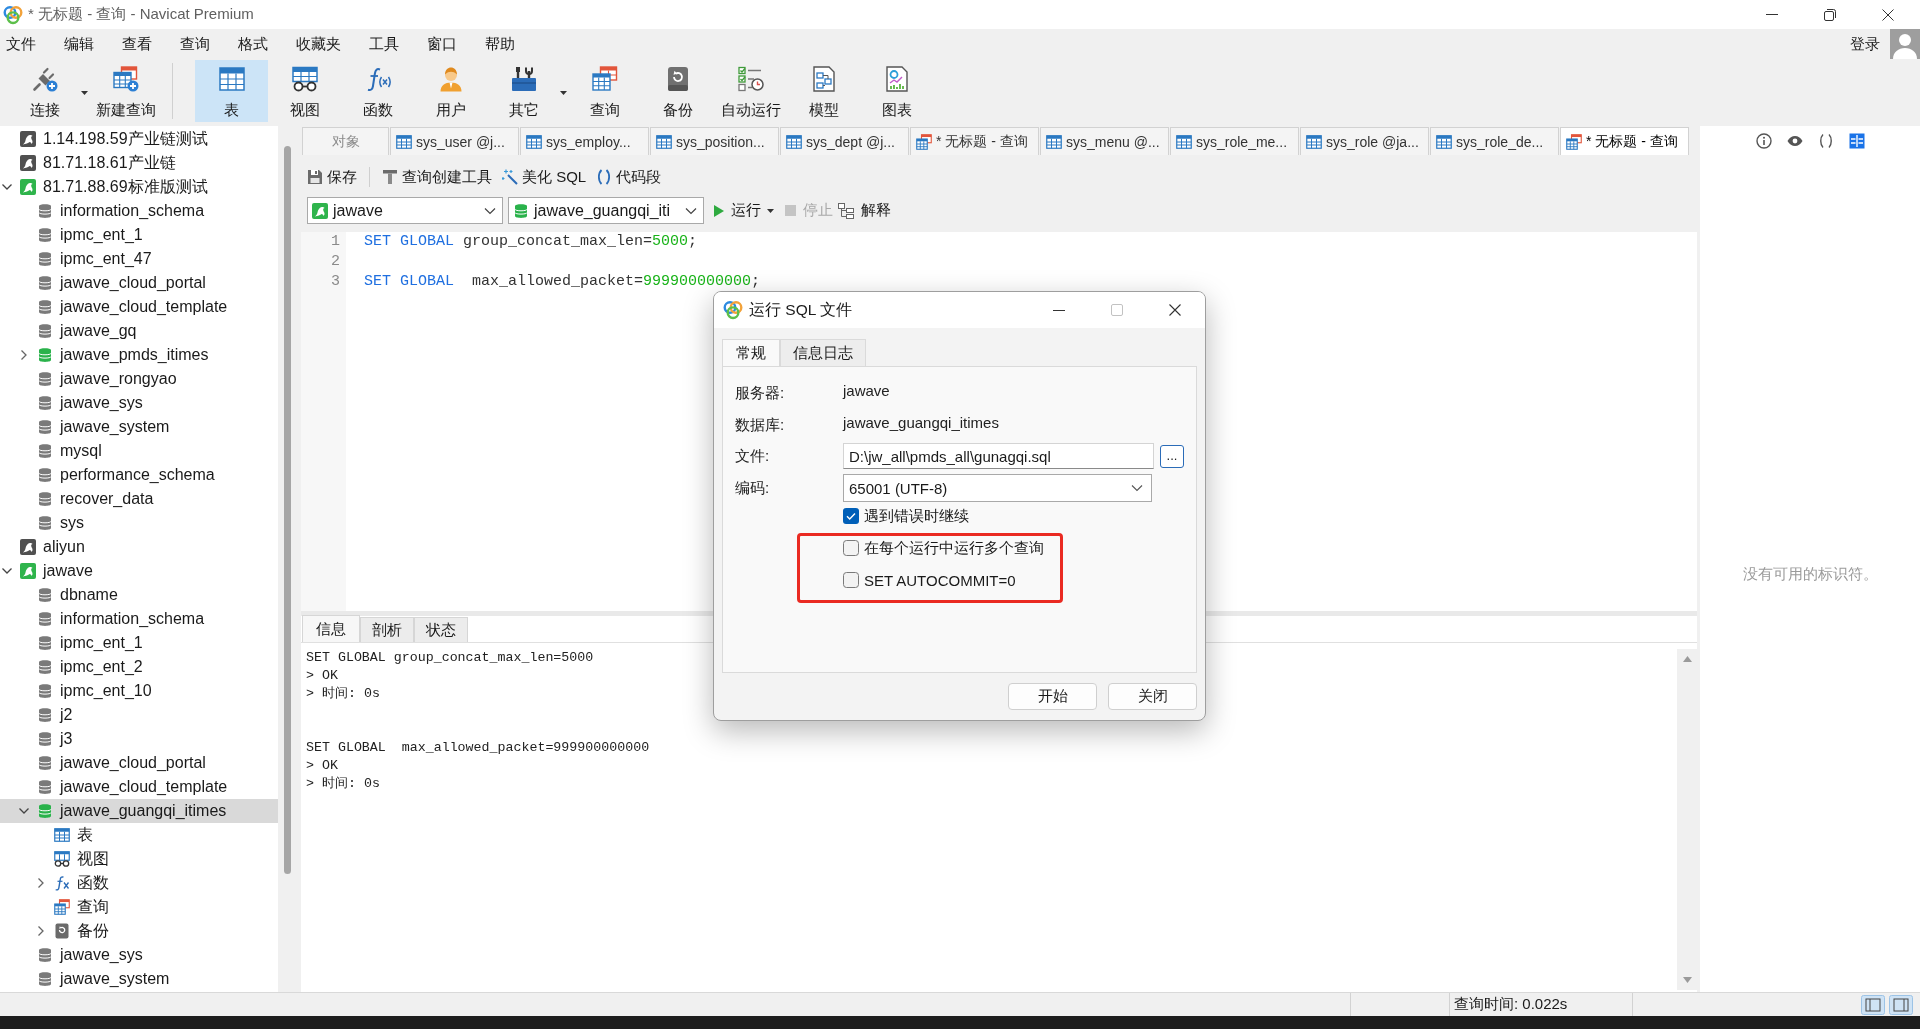 Image resolution: width=1920 pixels, height=1029 pixels. Describe the element at coordinates (441, 629) in the screenshot. I see `output-tab: 状态` at that location.